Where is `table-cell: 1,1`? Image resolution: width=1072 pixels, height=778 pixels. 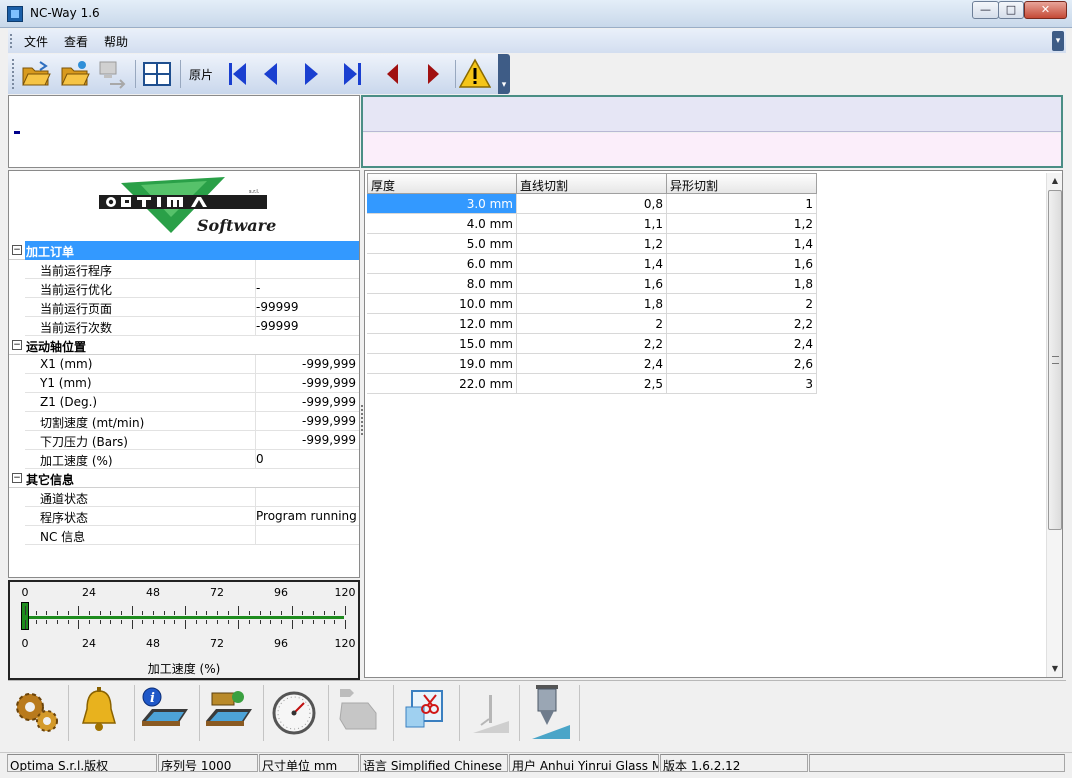 table-cell: 1,1 is located at coordinates (592, 224).